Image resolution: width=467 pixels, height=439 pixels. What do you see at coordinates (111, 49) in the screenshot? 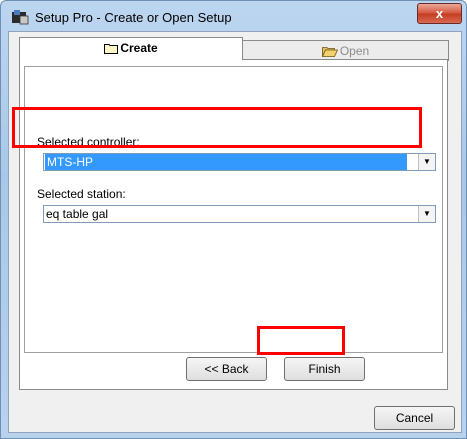
I see `folder-icon` at bounding box center [111, 49].